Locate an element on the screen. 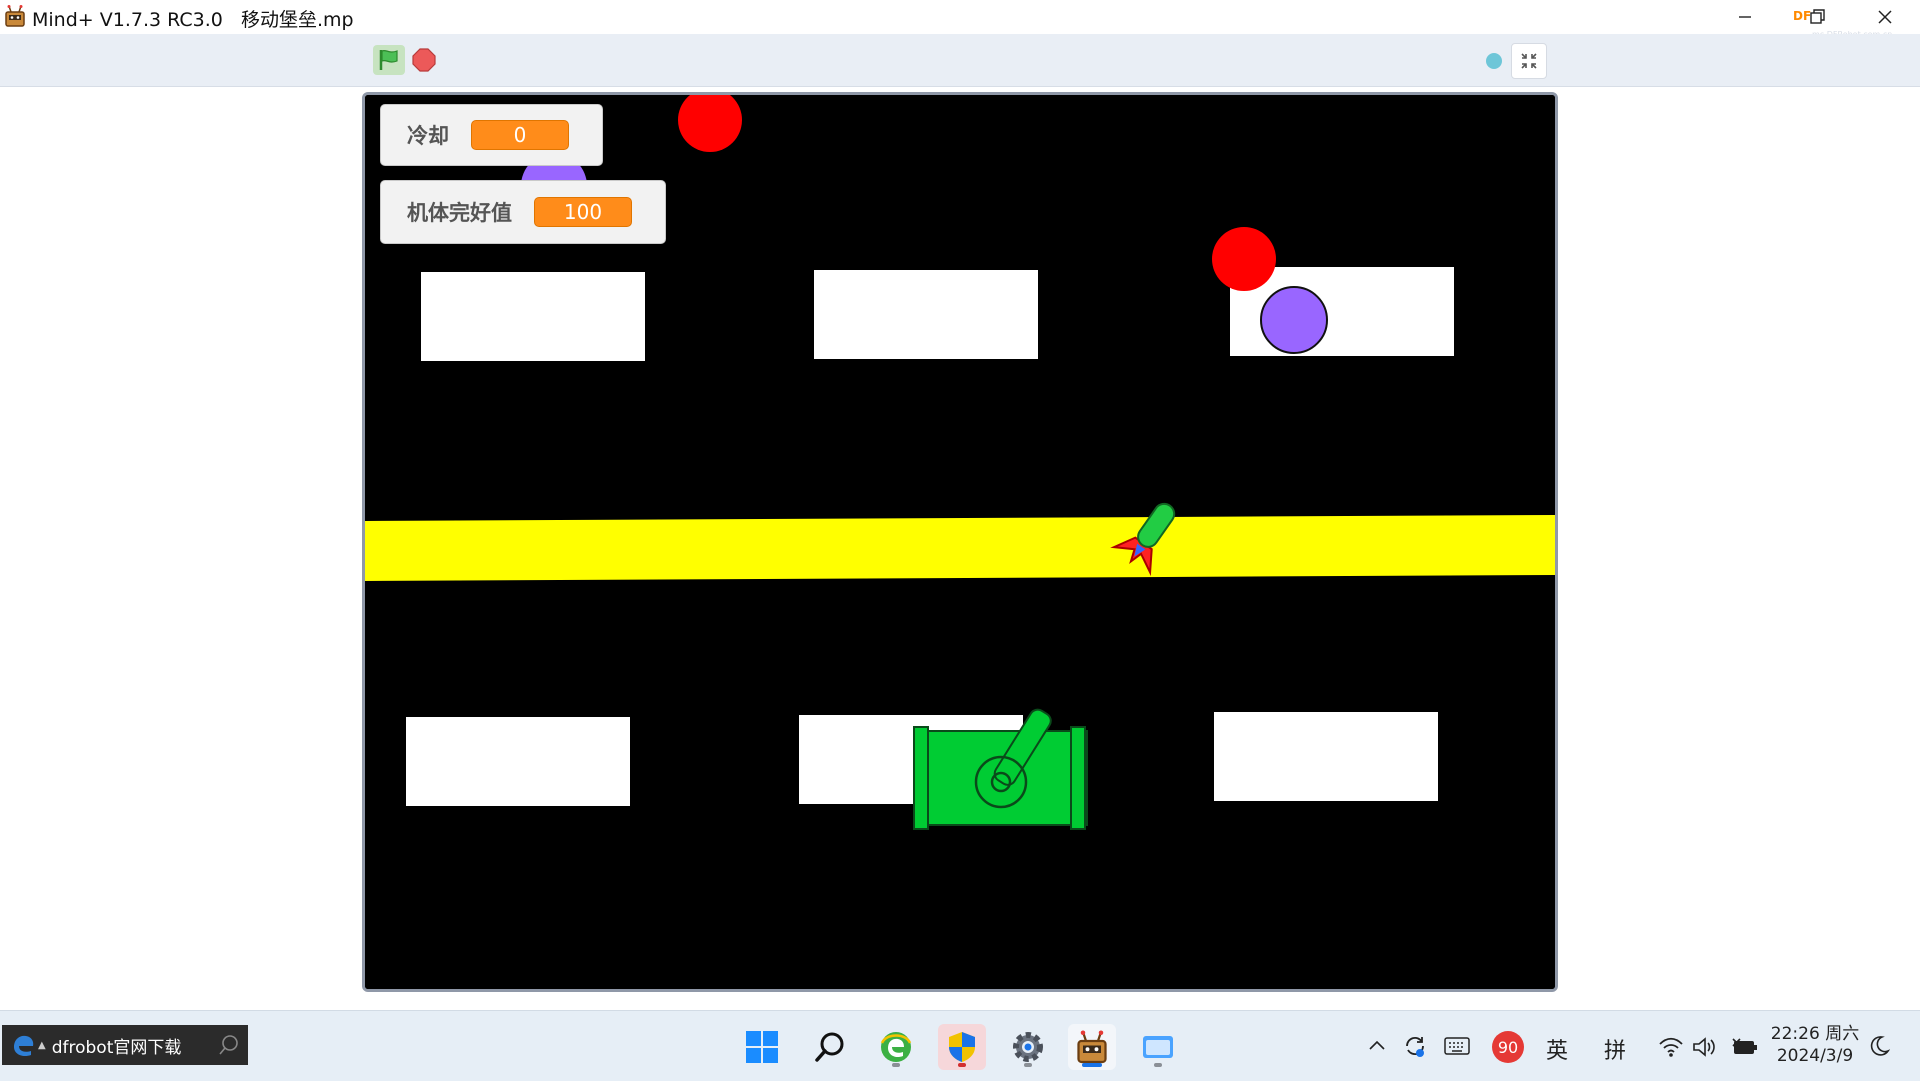 This screenshot has height=1081, width=1920. cooldown-monitor: 冷却 0 is located at coordinates (491, 135).